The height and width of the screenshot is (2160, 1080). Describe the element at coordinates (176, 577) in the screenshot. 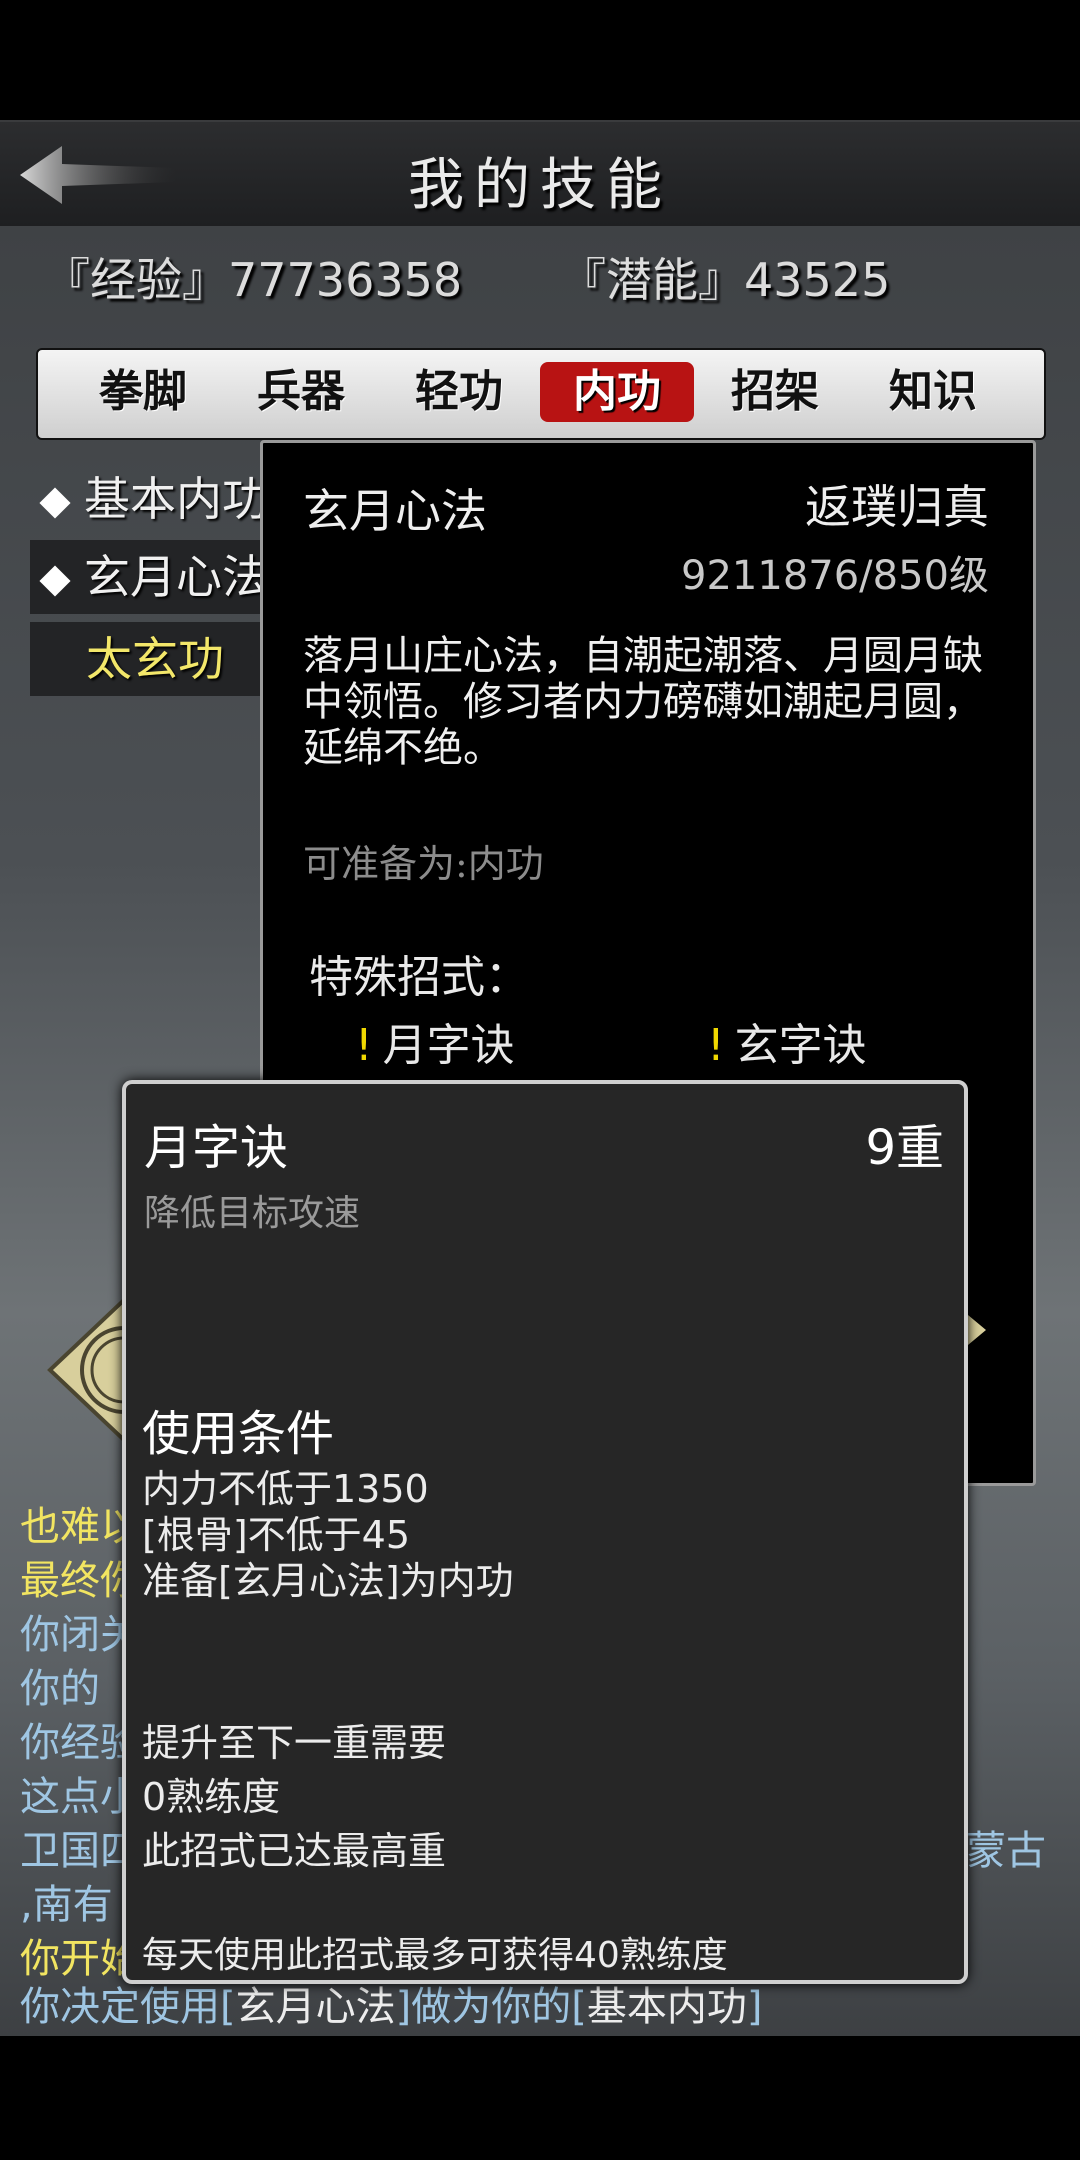

I see `skill-label: 玄月心法` at that location.